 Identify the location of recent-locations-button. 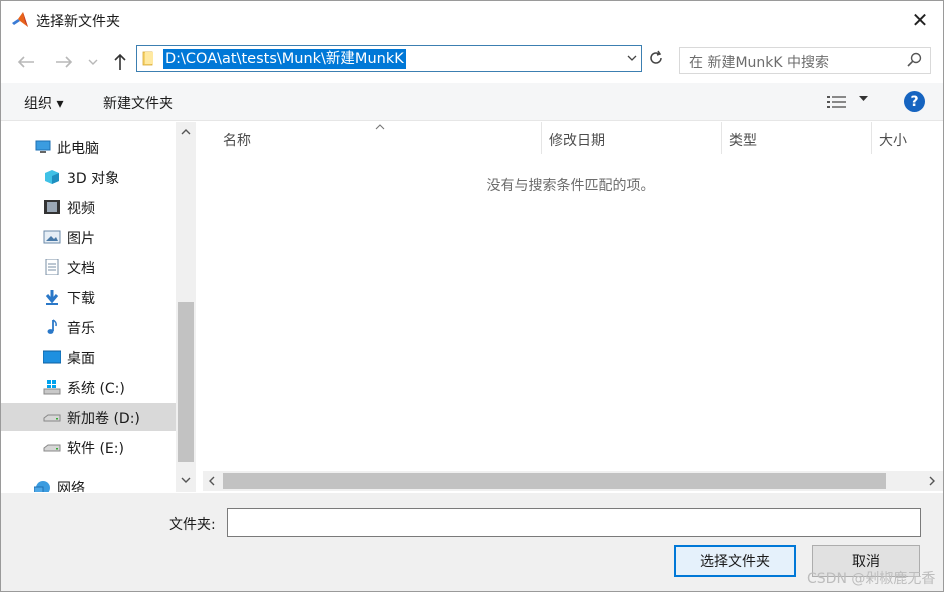
(93, 62).